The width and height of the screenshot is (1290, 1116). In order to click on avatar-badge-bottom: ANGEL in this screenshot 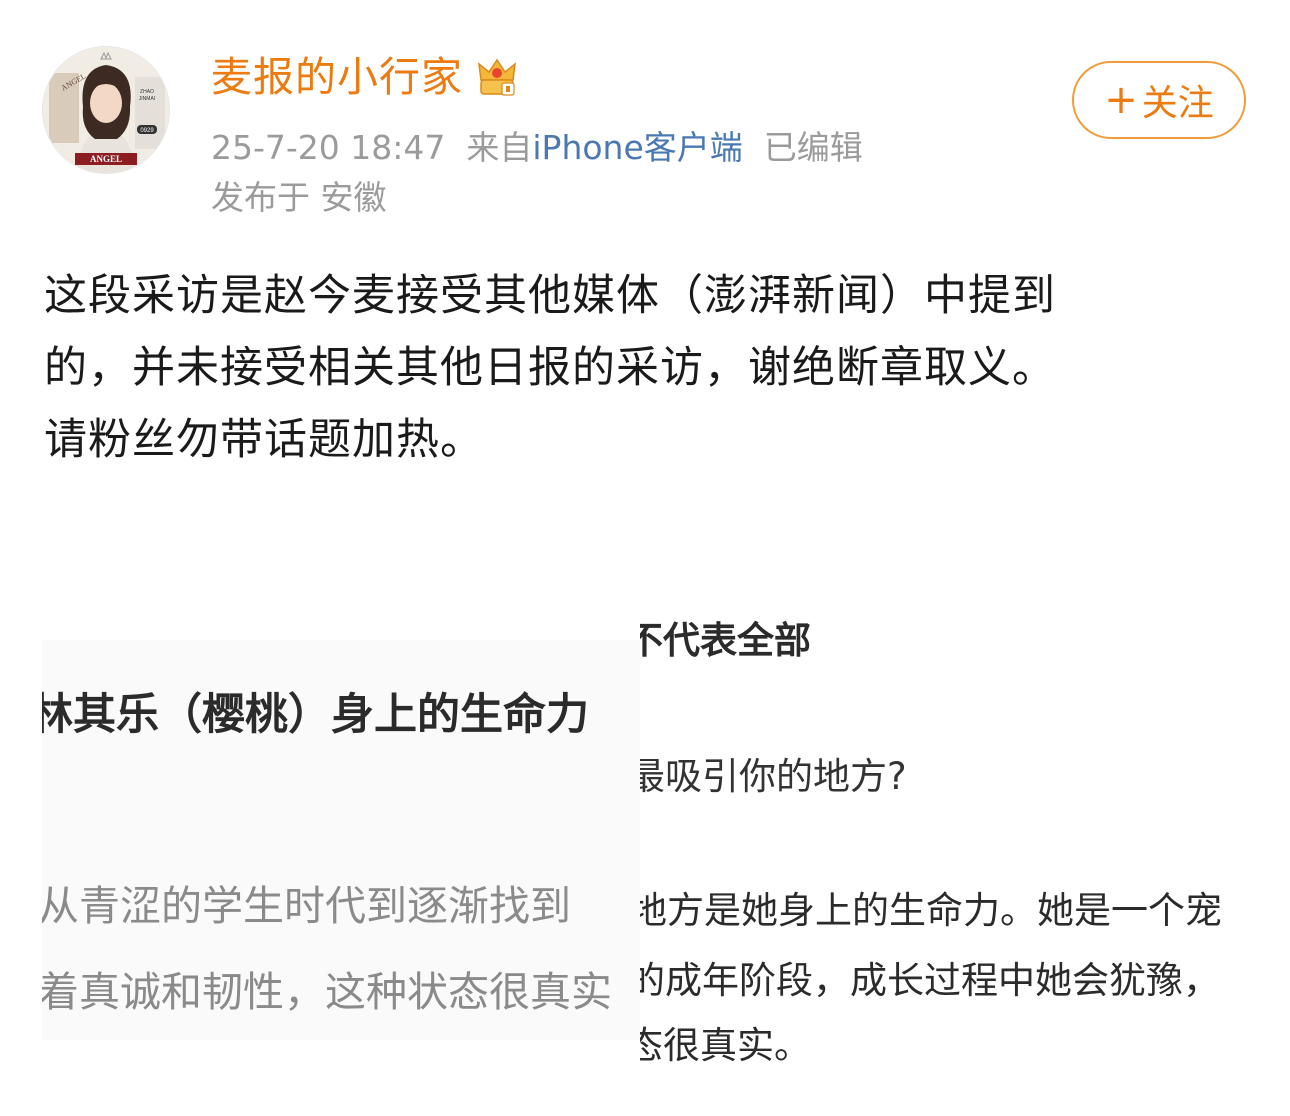, I will do `click(106, 159)`.